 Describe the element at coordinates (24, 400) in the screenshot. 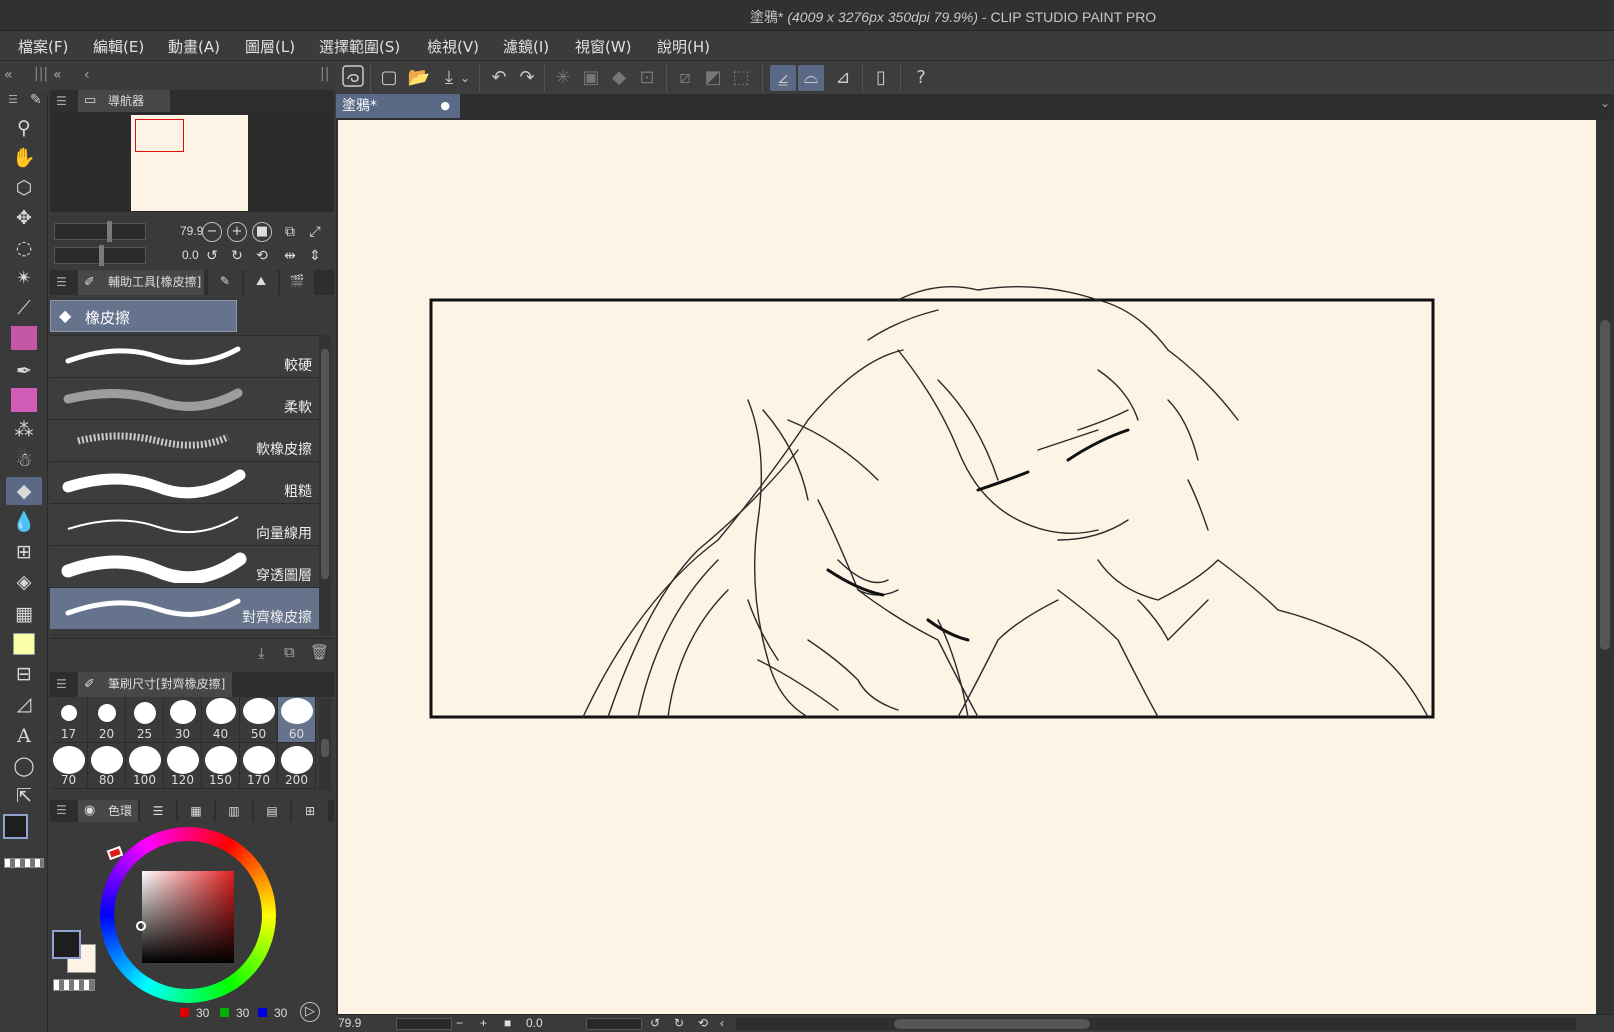

I see `pencil-avatar-icon` at that location.